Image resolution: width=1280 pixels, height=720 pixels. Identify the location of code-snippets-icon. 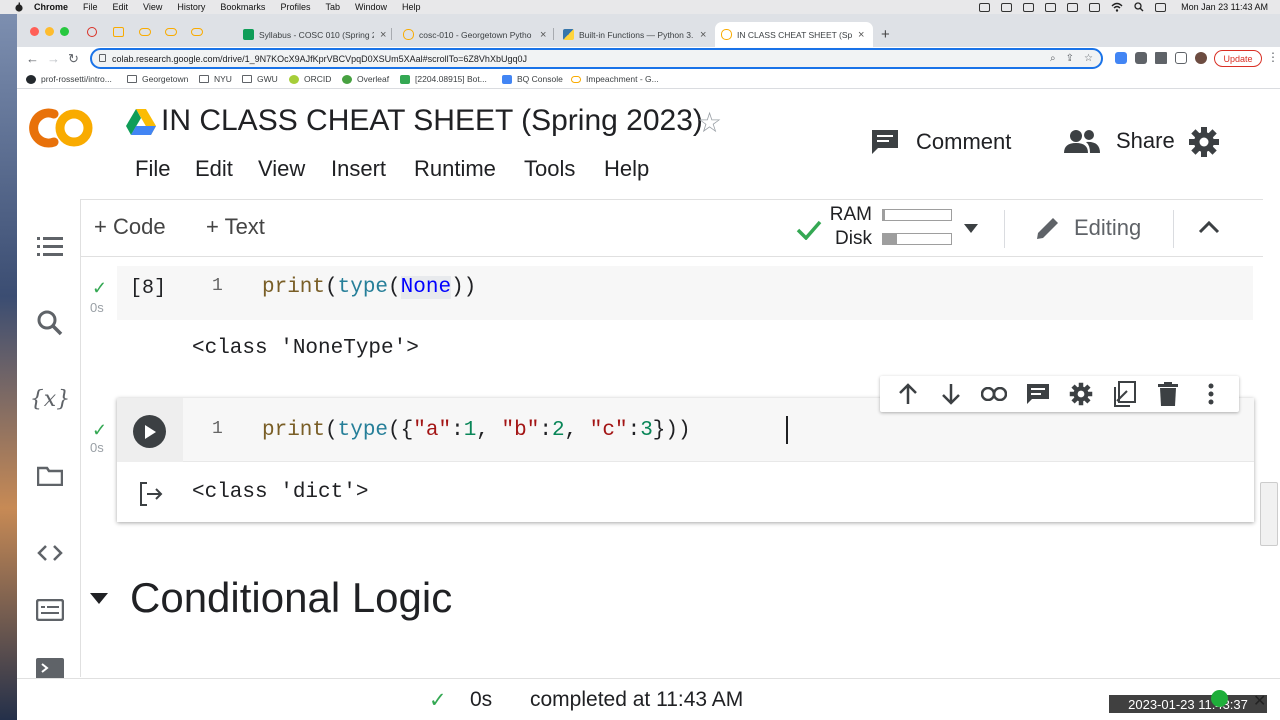
(50, 553).